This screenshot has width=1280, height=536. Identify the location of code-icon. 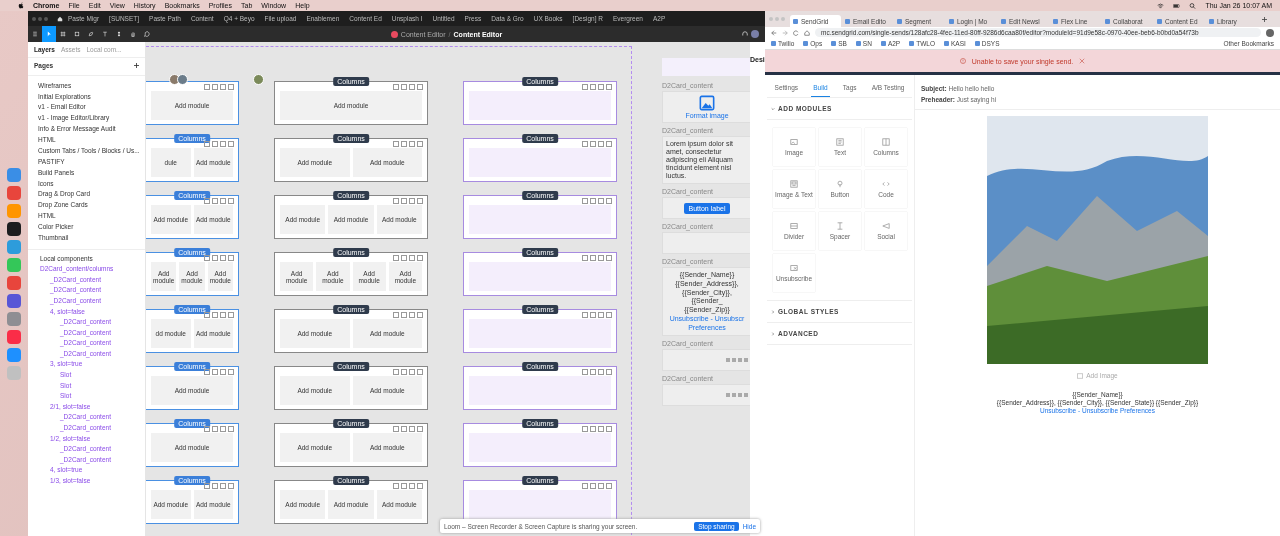
(886, 184).